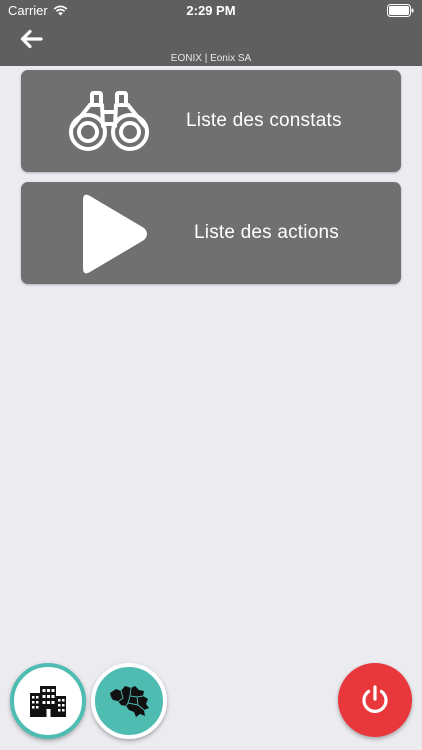 The image size is (422, 750). I want to click on menu-card-constats: Liste des constats, so click(211, 121).